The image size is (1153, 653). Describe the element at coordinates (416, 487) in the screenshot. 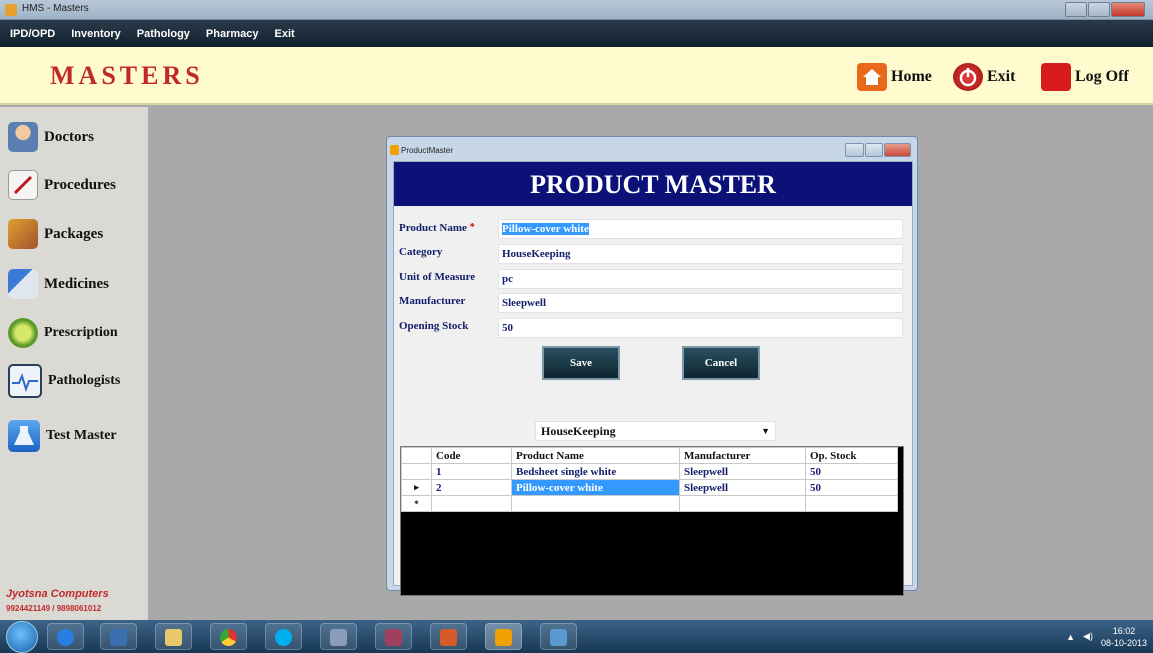

I see `row-header-current-icon: ▸` at that location.